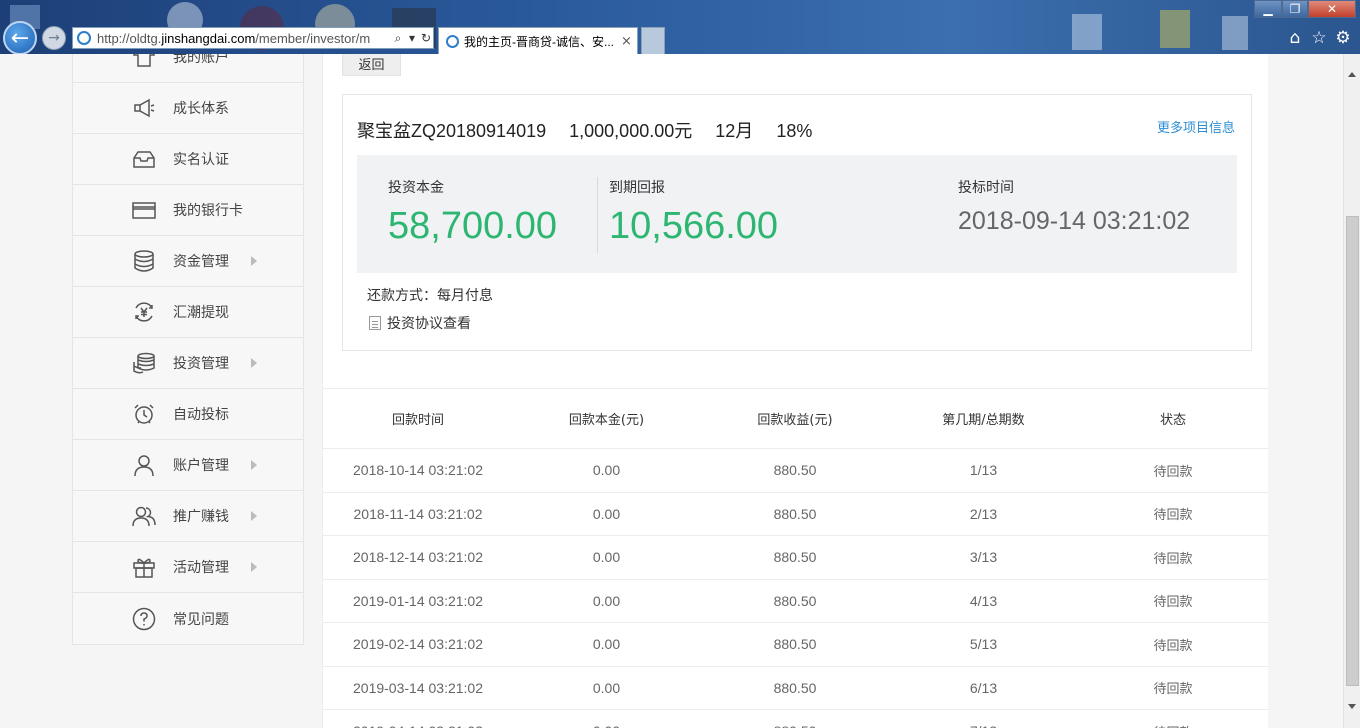 The width and height of the screenshot is (1360, 728). What do you see at coordinates (54, 38) in the screenshot?
I see `forward-button: →` at bounding box center [54, 38].